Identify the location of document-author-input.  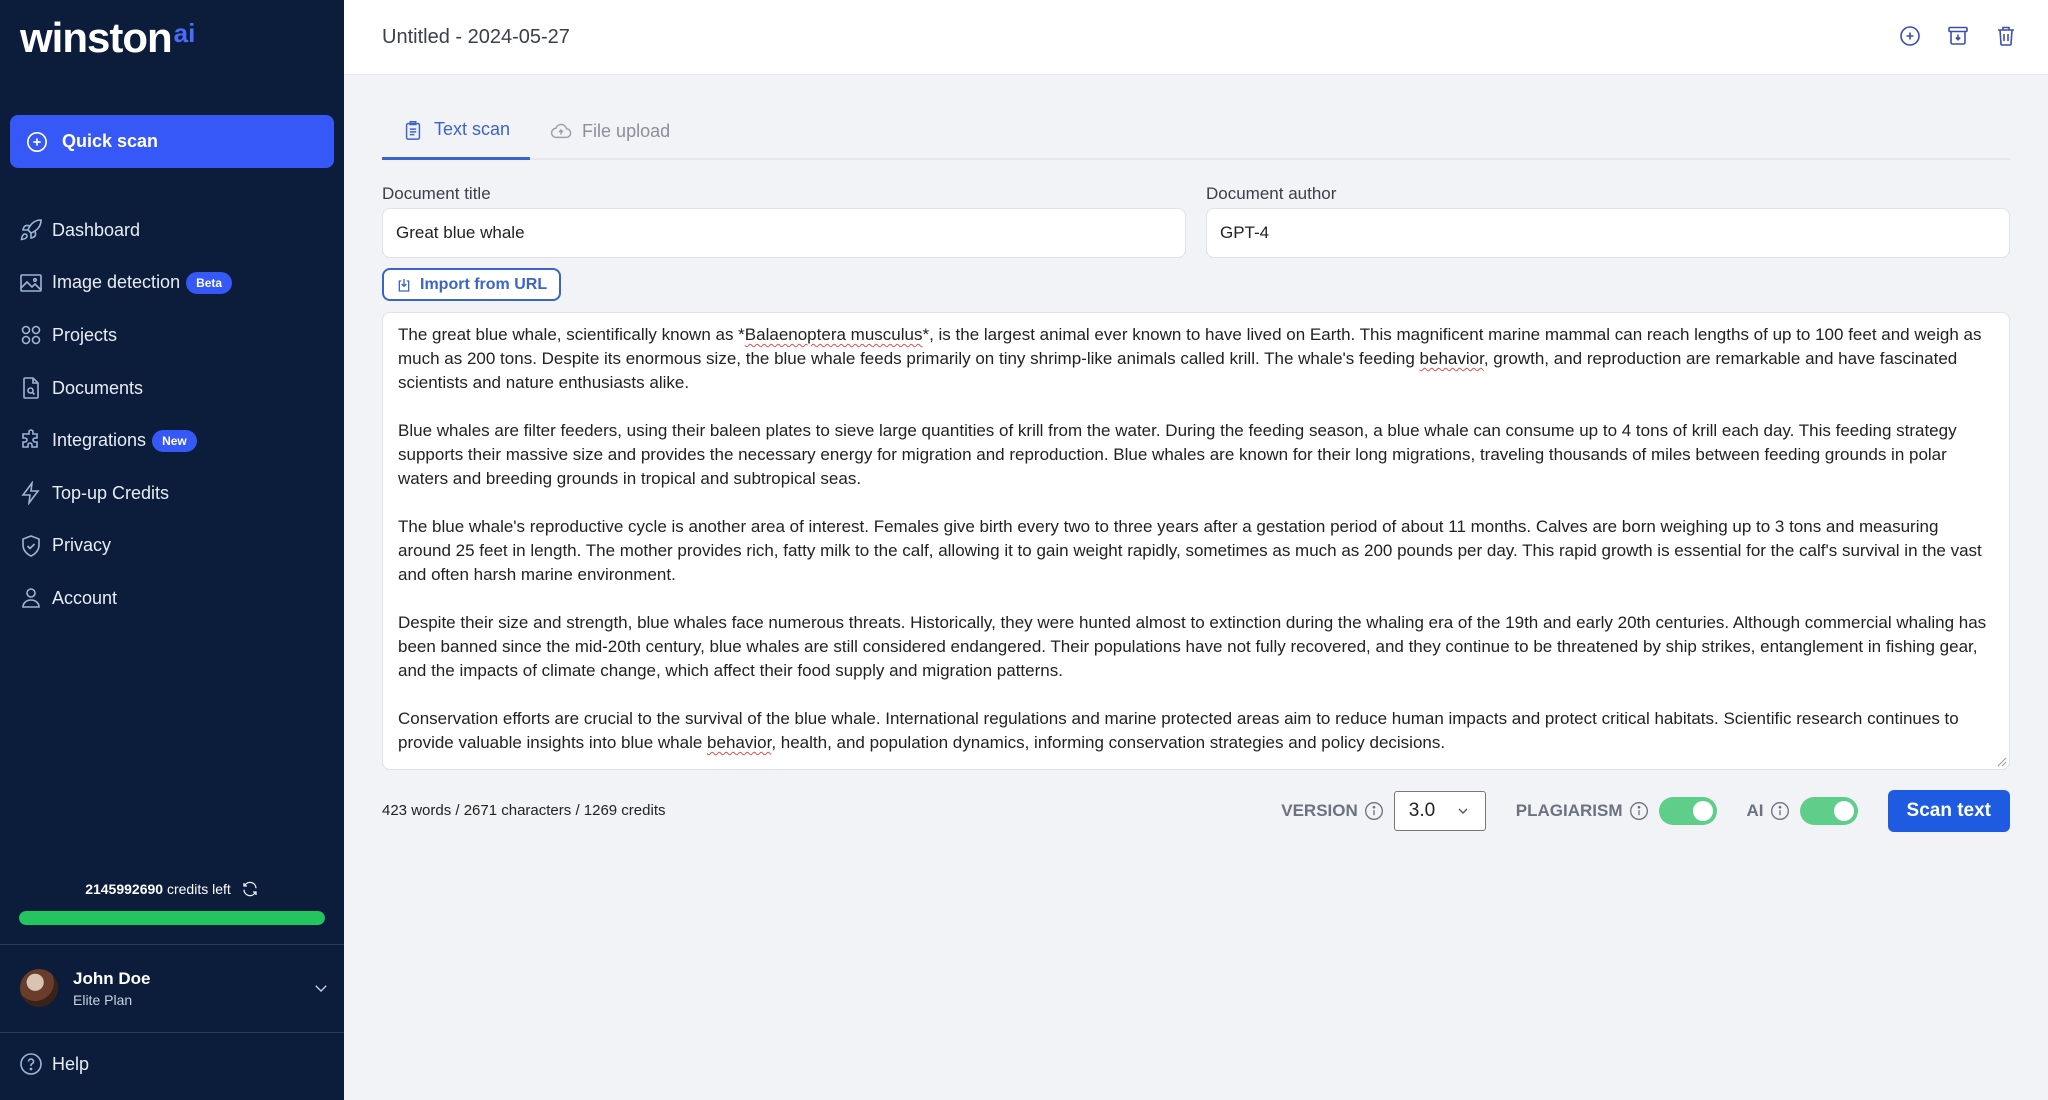
(1608, 233).